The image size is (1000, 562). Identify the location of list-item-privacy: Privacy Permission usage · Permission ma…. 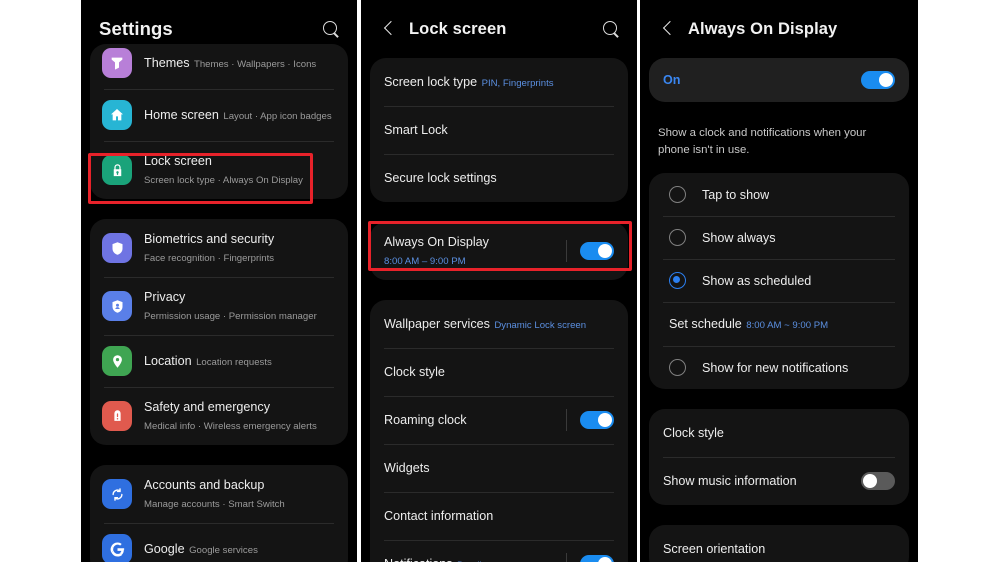
(219, 306).